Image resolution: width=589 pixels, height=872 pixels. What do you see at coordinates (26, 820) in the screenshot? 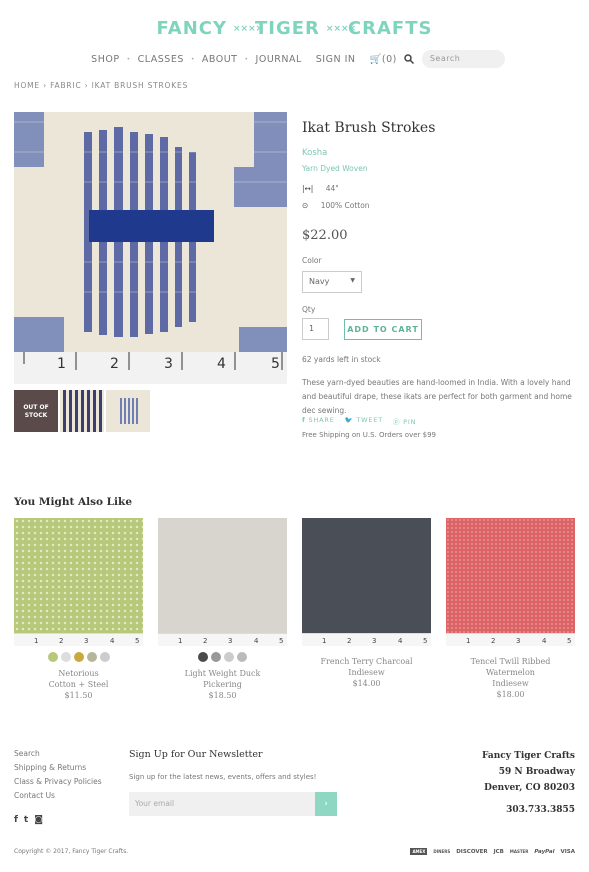
I see `twitter-icon: t` at bounding box center [26, 820].